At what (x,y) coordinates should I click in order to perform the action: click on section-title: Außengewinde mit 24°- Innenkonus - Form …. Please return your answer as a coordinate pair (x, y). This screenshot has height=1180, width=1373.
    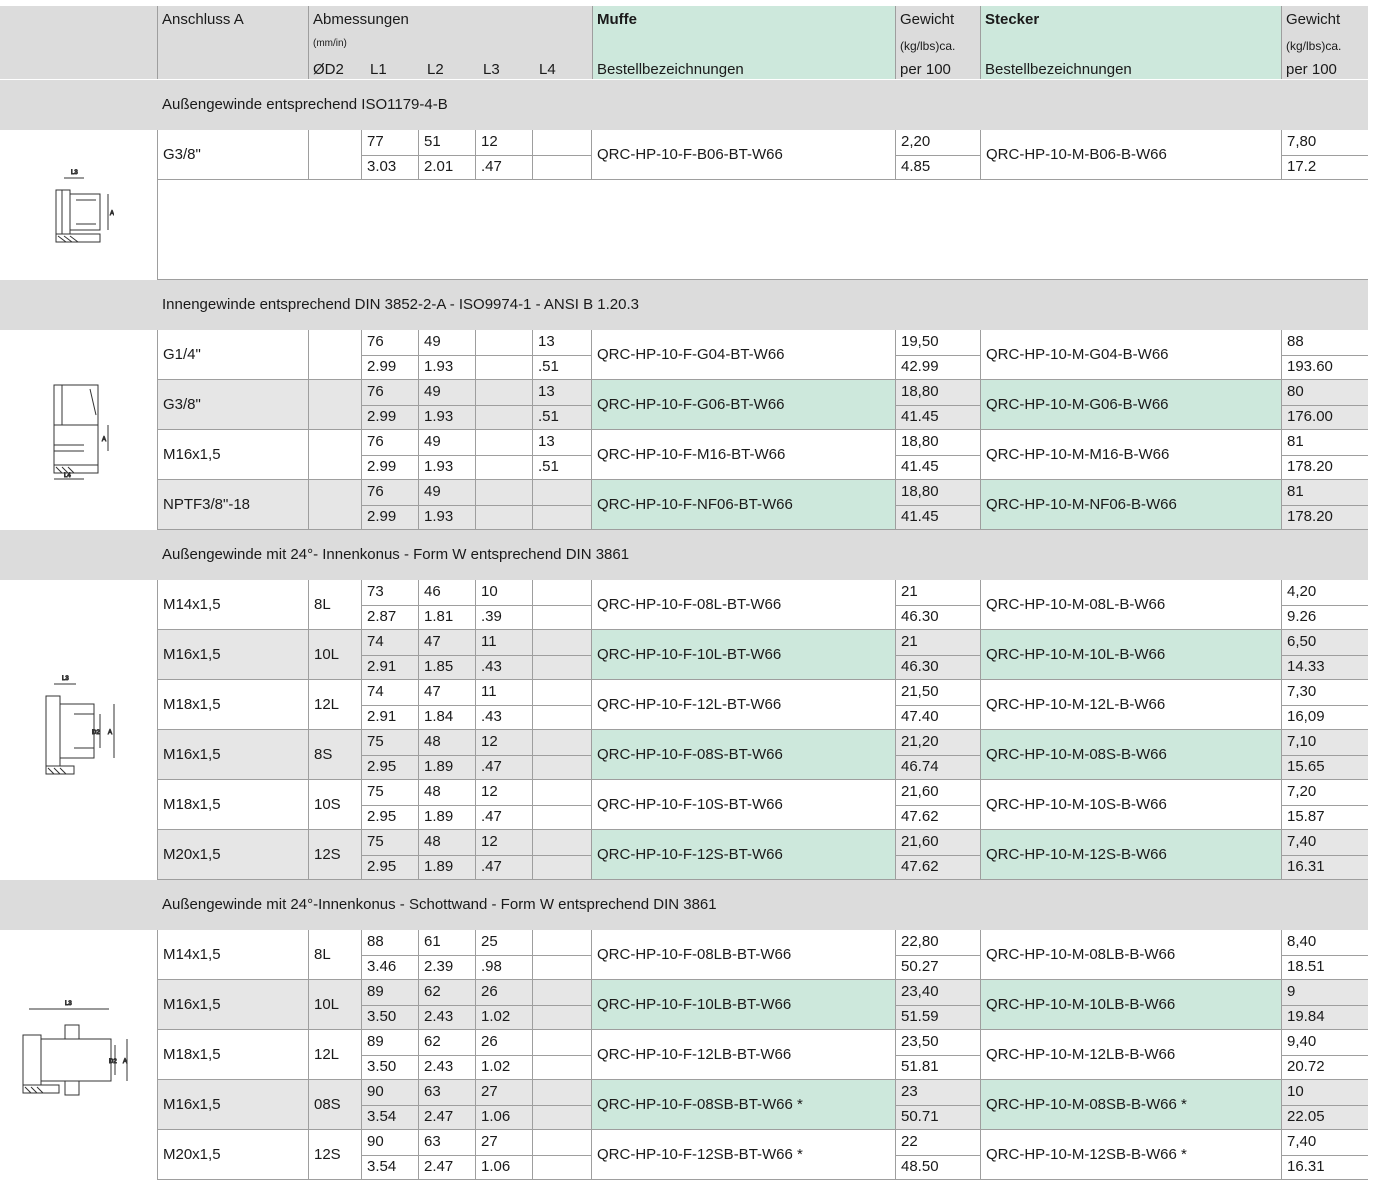
    Looking at the image, I should click on (396, 554).